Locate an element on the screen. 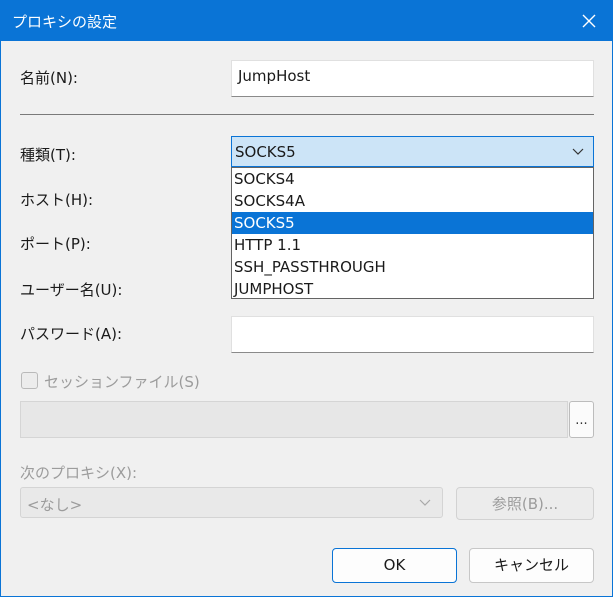  type-option-jumphost: JUMPHOST is located at coordinates (412, 289).